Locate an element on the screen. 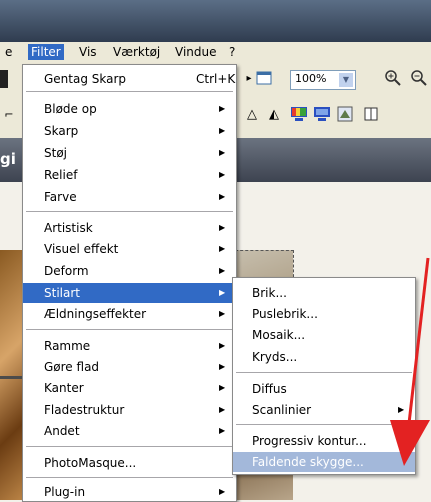  zoom-value: 100% is located at coordinates (311, 78).